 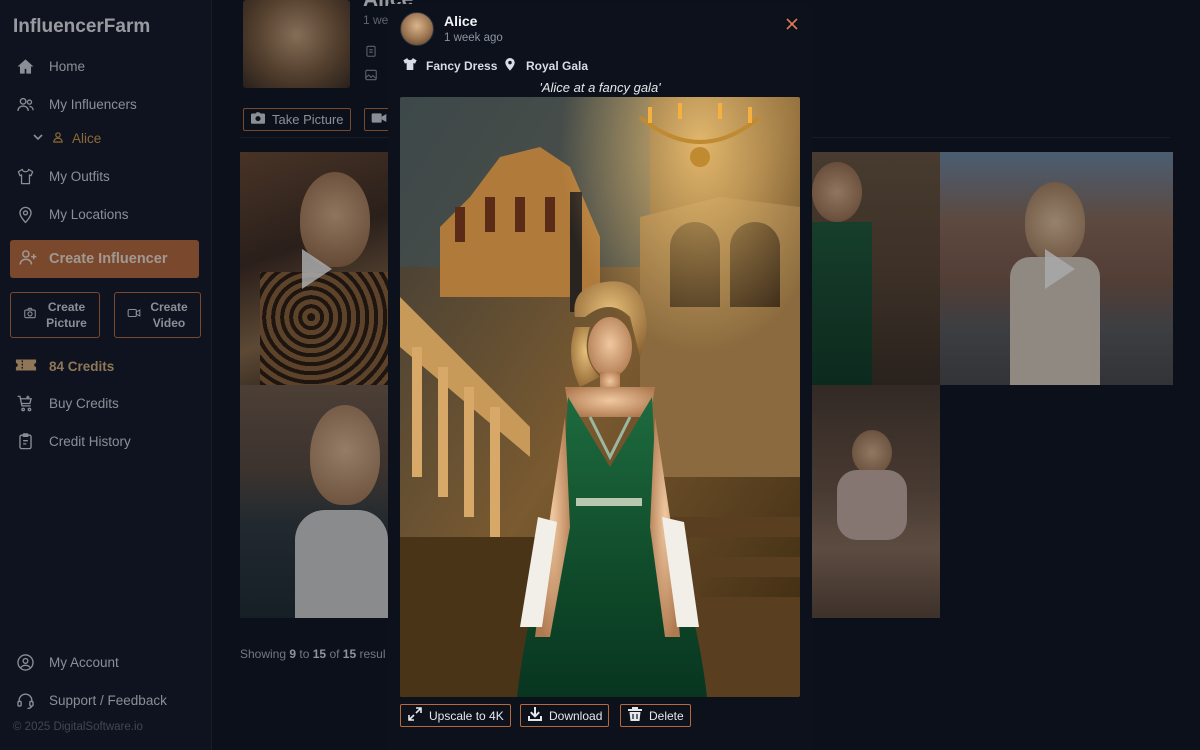 I want to click on create-picture-line1: Create, so click(x=66, y=307).